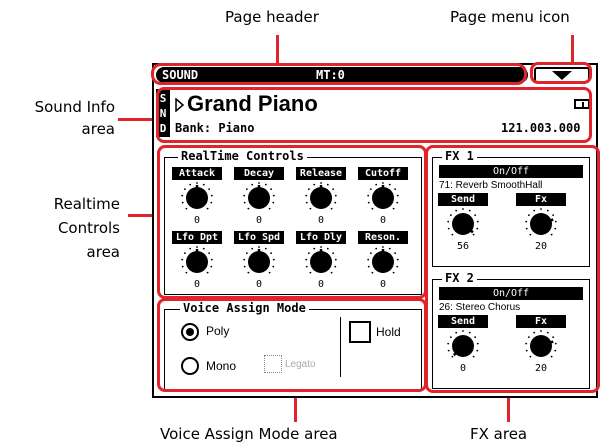 The height and width of the screenshot is (448, 612). Describe the element at coordinates (292, 345) in the screenshot. I see `highlight-voice-assign` at that location.